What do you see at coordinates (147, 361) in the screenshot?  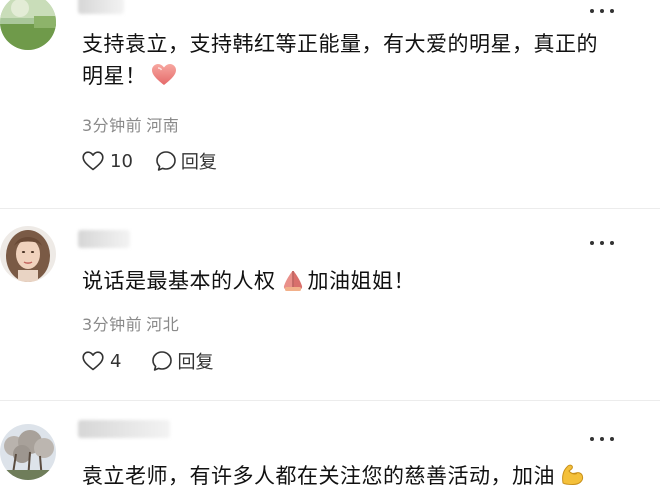 I see `comment-actions: 4 回复` at bounding box center [147, 361].